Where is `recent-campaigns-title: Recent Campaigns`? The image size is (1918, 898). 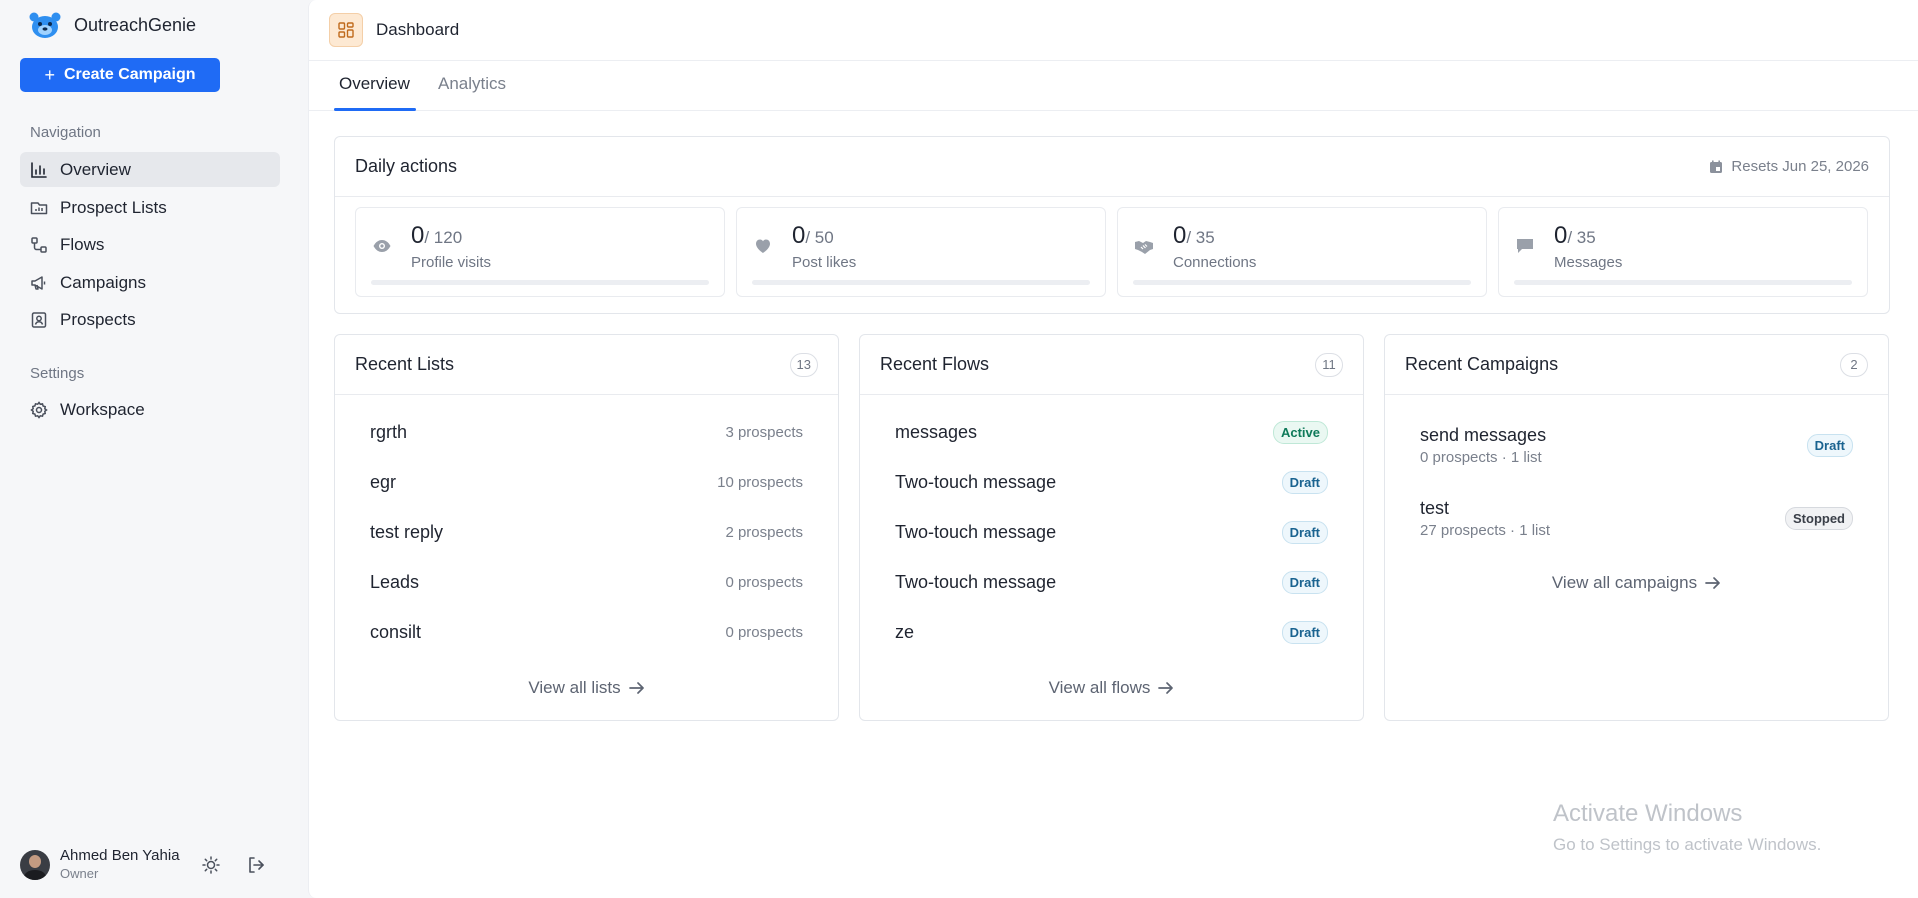
recent-campaigns-title: Recent Campaigns is located at coordinates (1482, 364).